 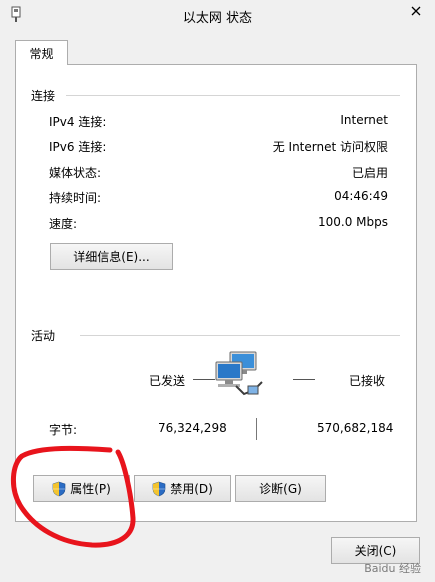 What do you see at coordinates (63, 430) in the screenshot?
I see `bytes-label: 字节:` at bounding box center [63, 430].